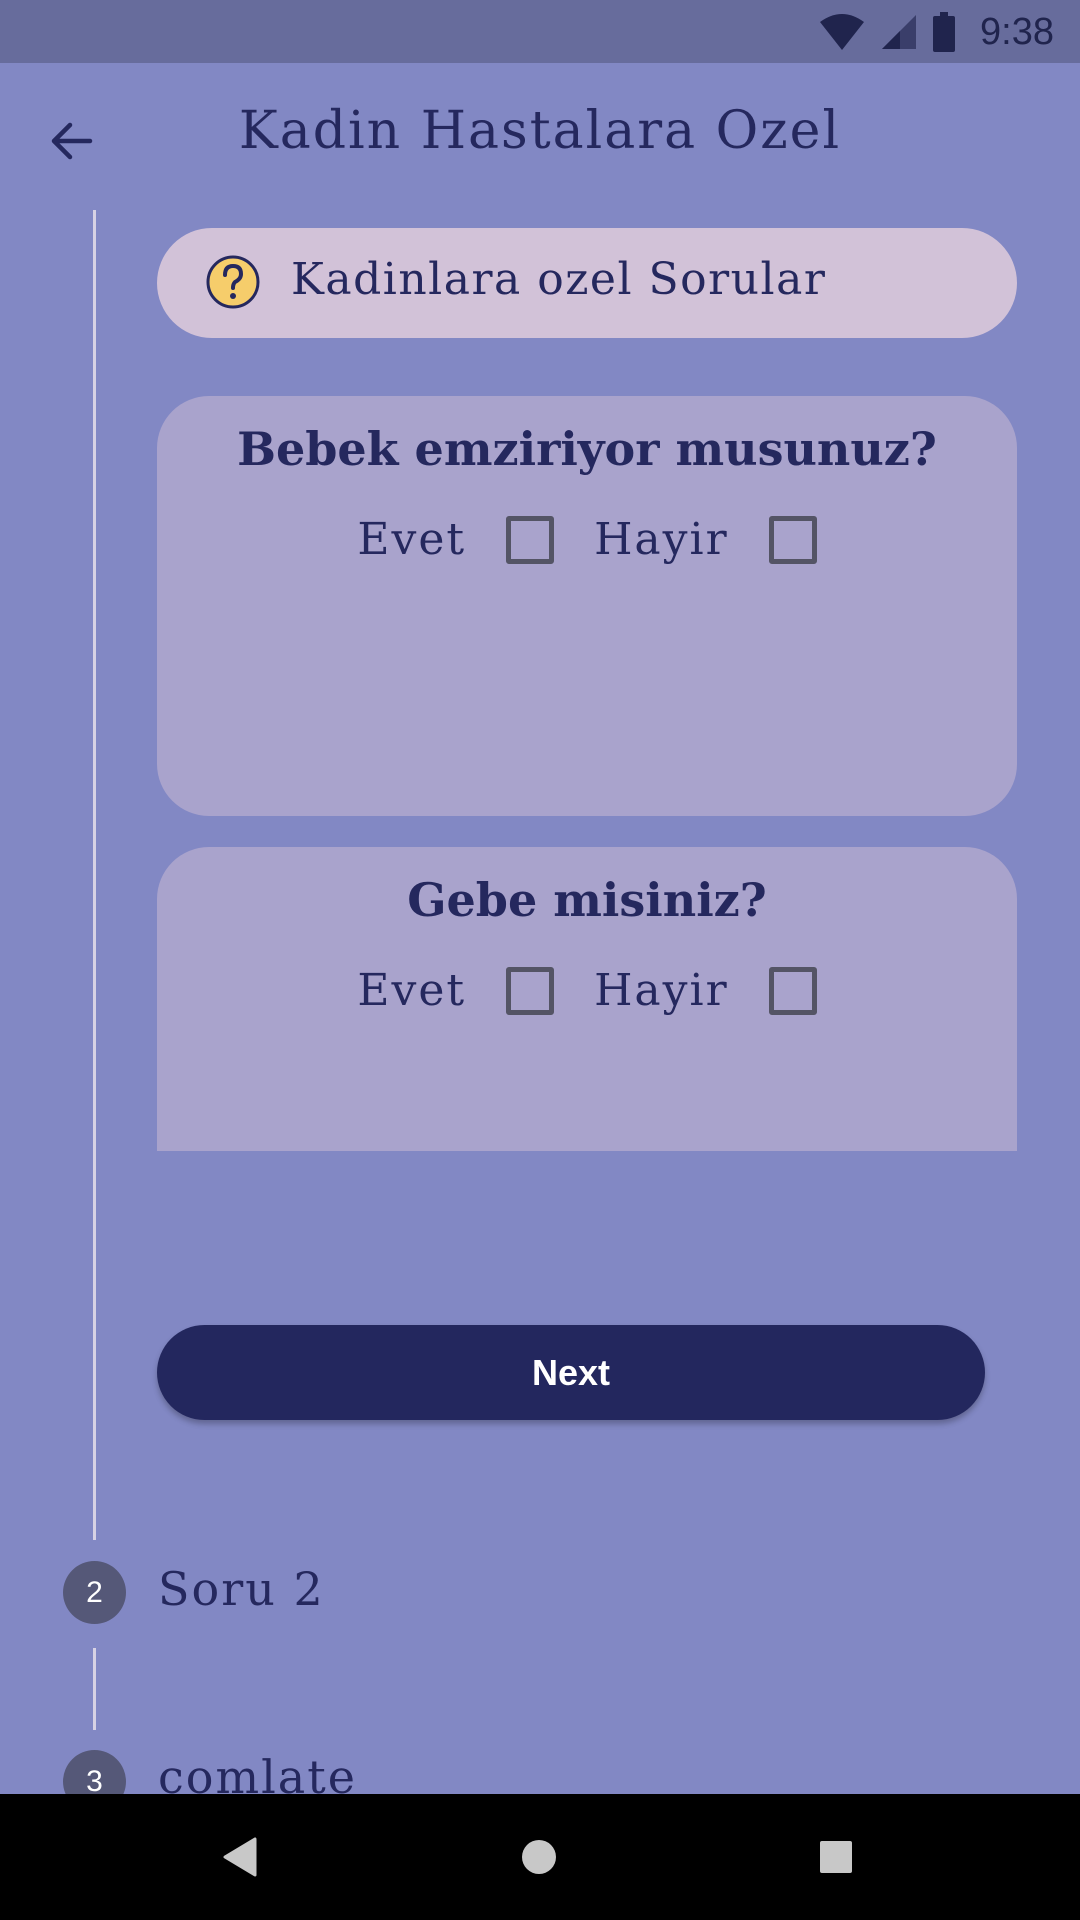 This screenshot has height=1920, width=1080. I want to click on wifi-icon, so click(842, 32).